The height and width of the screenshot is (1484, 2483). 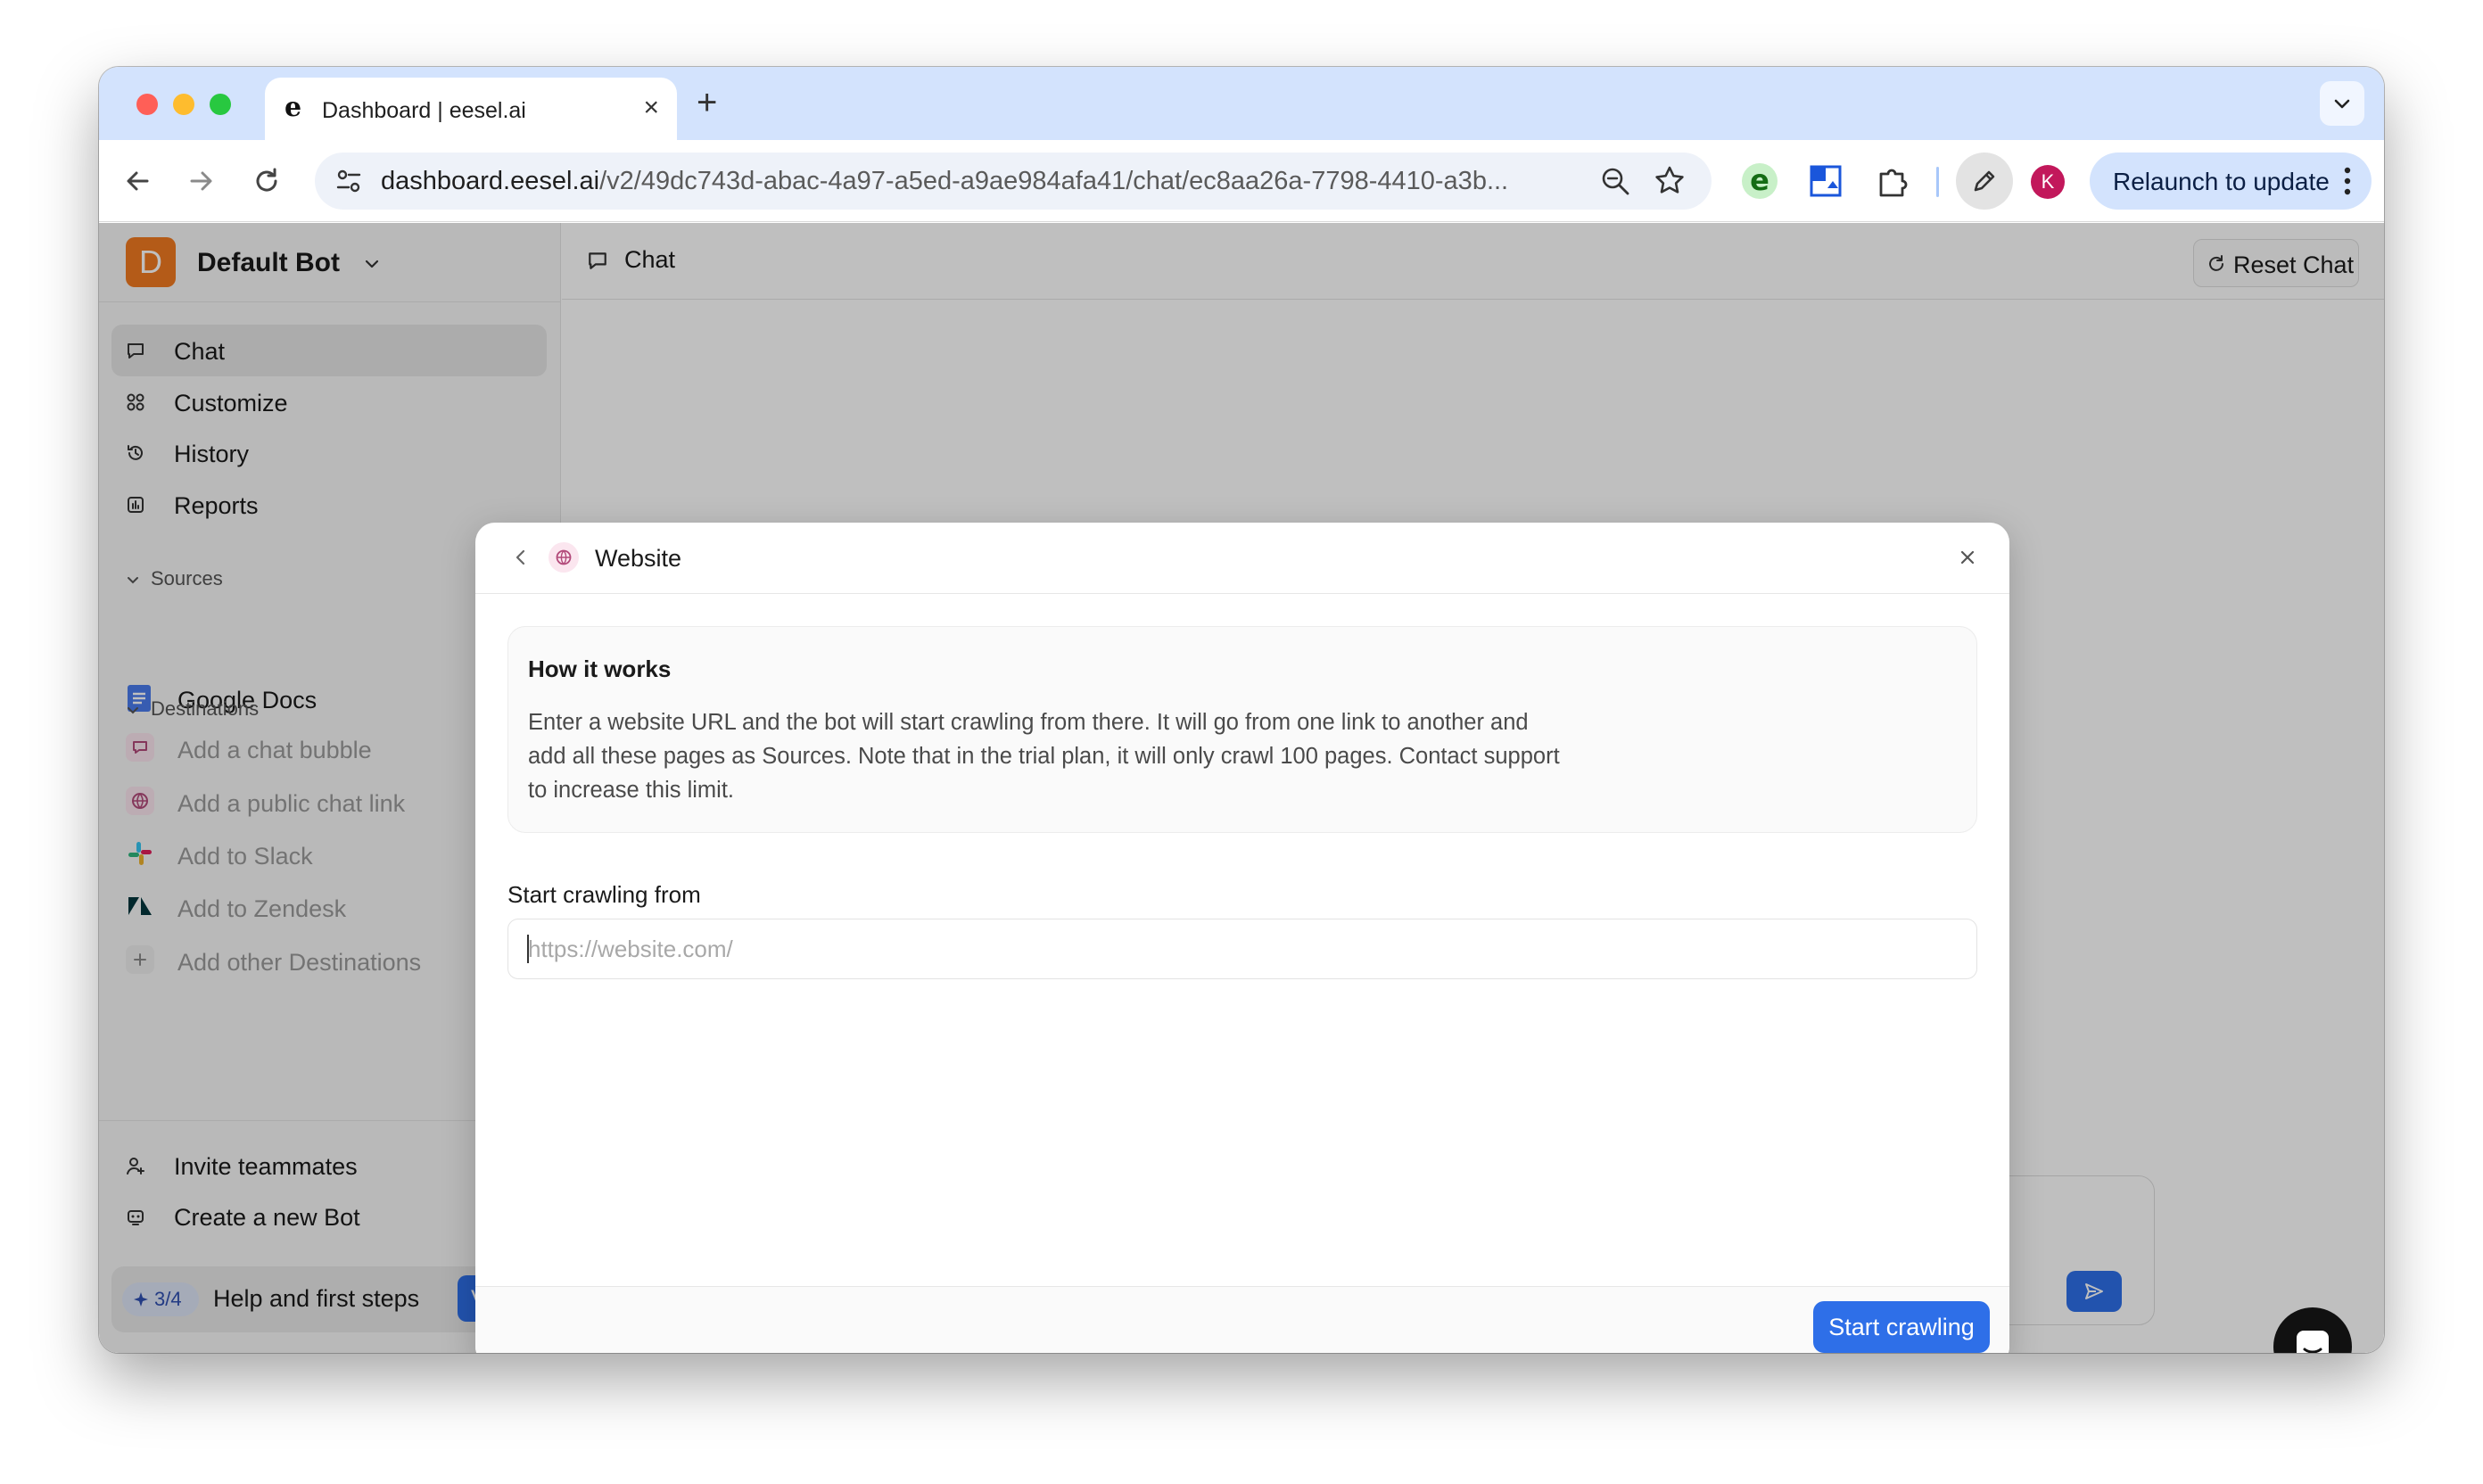 I want to click on relaunch-label: Relaunch to update, so click(x=2221, y=181).